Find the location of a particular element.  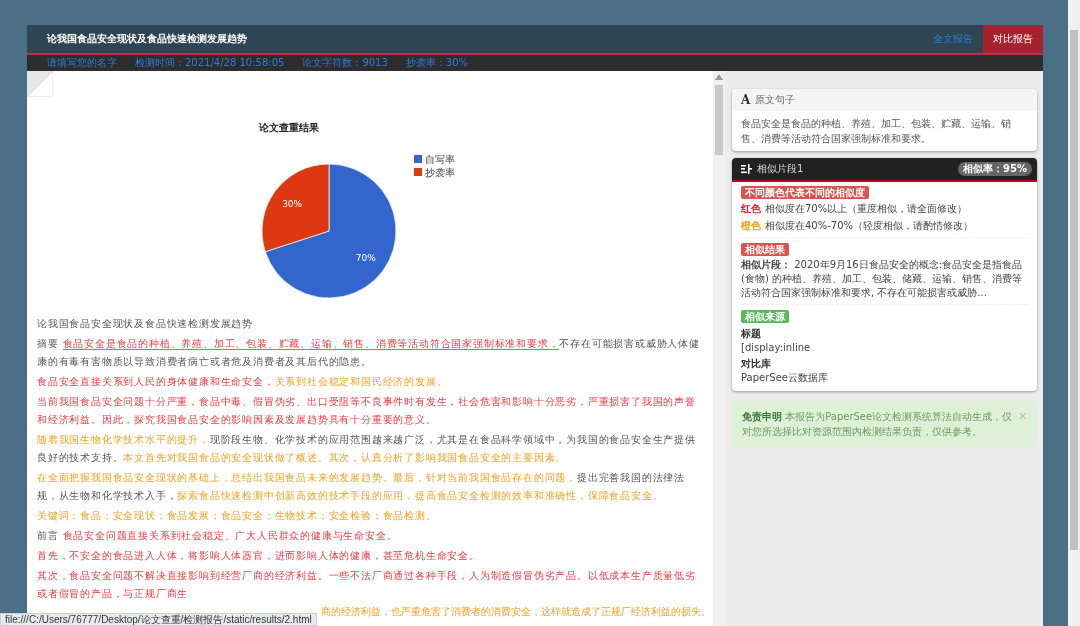

source-label: 相似来源 is located at coordinates (765, 316).